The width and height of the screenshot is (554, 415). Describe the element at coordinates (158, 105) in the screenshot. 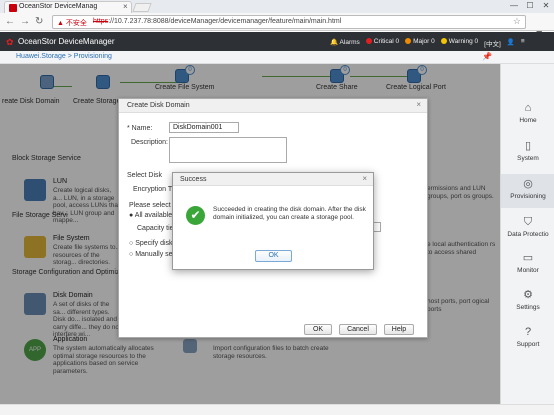

I see `dialog-title: Create Disk Domain` at that location.